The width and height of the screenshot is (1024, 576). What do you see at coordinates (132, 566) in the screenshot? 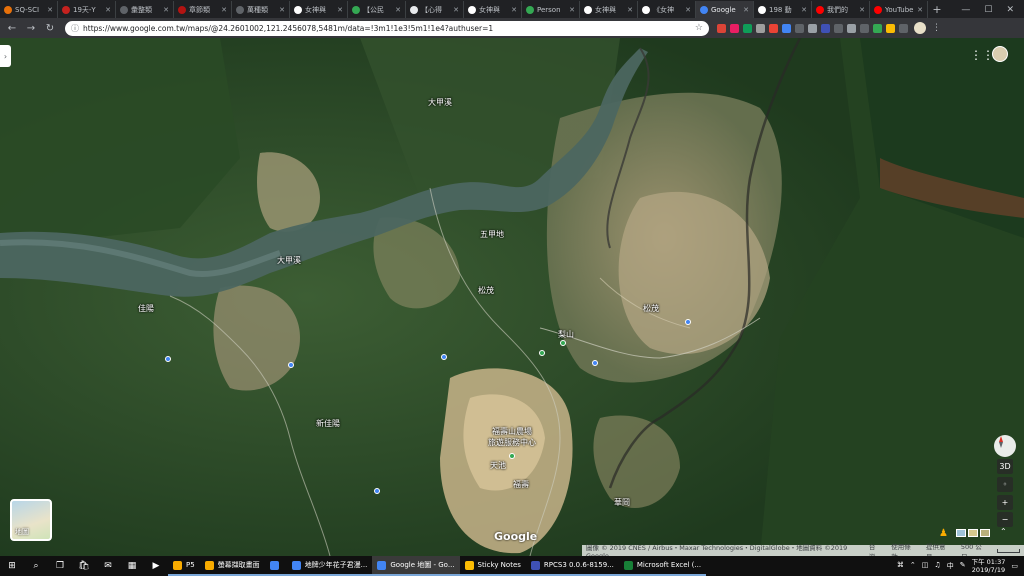
I see `calculator-icon: ▦` at bounding box center [132, 566].